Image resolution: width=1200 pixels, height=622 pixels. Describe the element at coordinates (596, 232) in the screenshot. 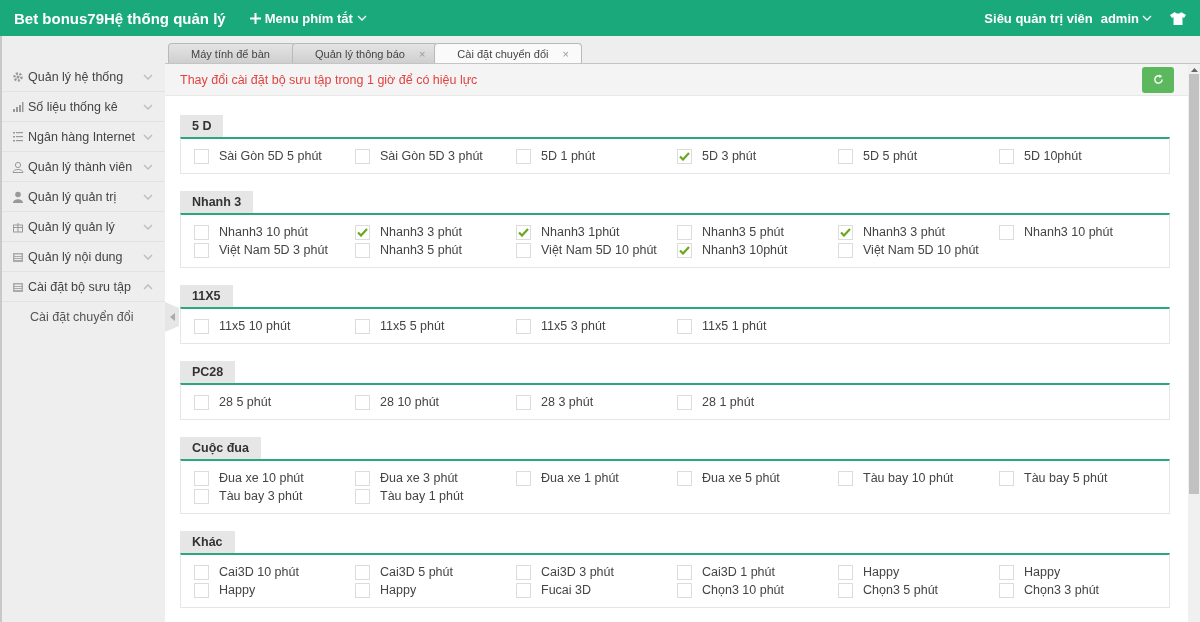

I see `option-checkbox: Nhanh3 1phút` at that location.